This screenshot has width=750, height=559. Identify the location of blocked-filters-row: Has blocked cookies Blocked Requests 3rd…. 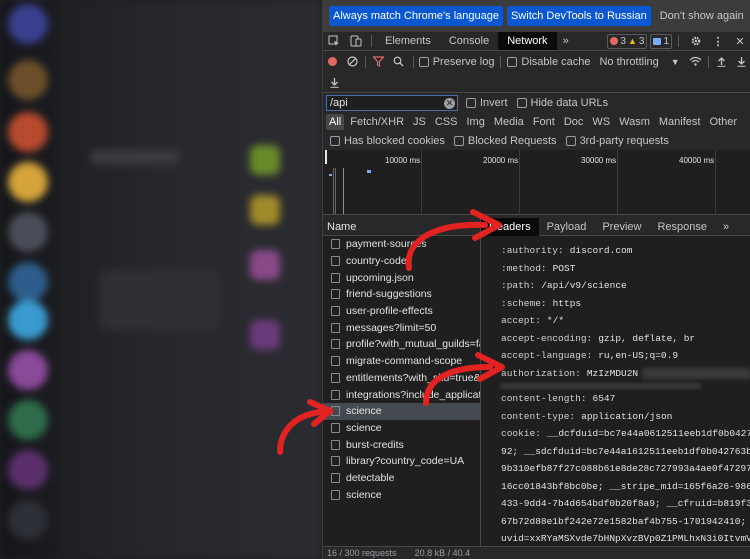
(536, 141).